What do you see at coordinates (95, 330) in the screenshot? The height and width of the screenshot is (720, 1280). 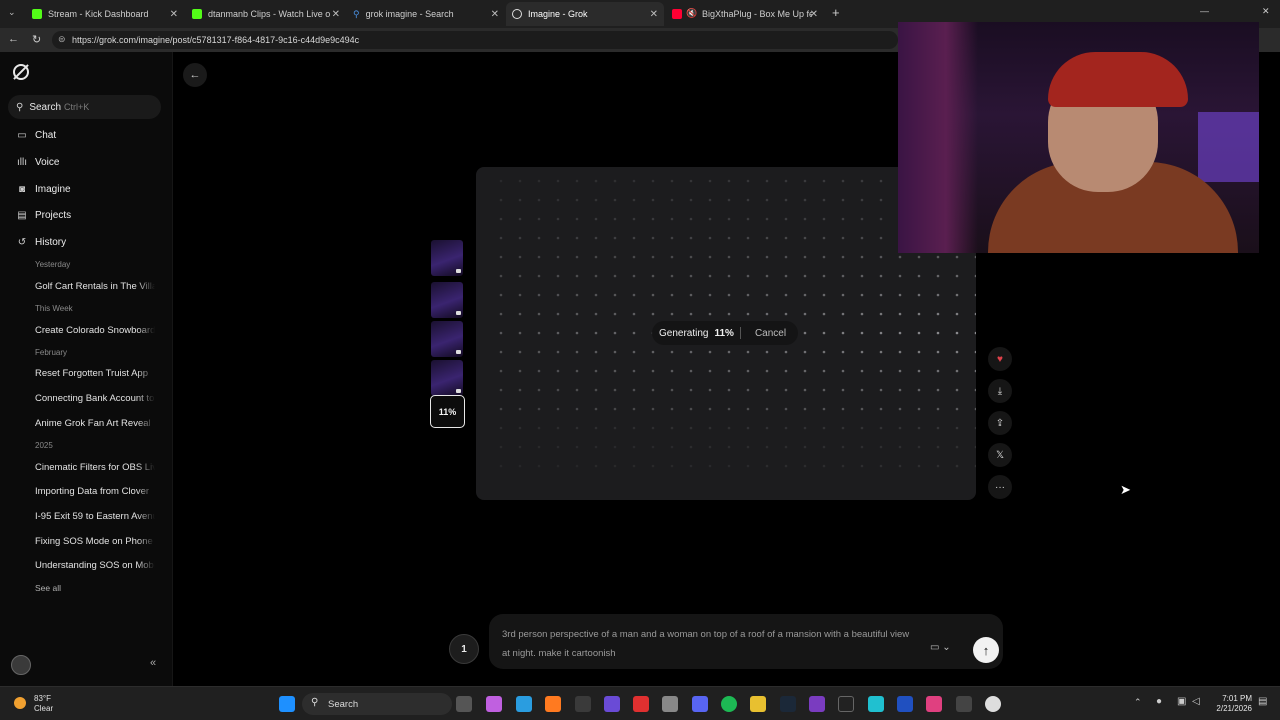 I see `history-item: Create Colorado Snowboarding` at bounding box center [95, 330].